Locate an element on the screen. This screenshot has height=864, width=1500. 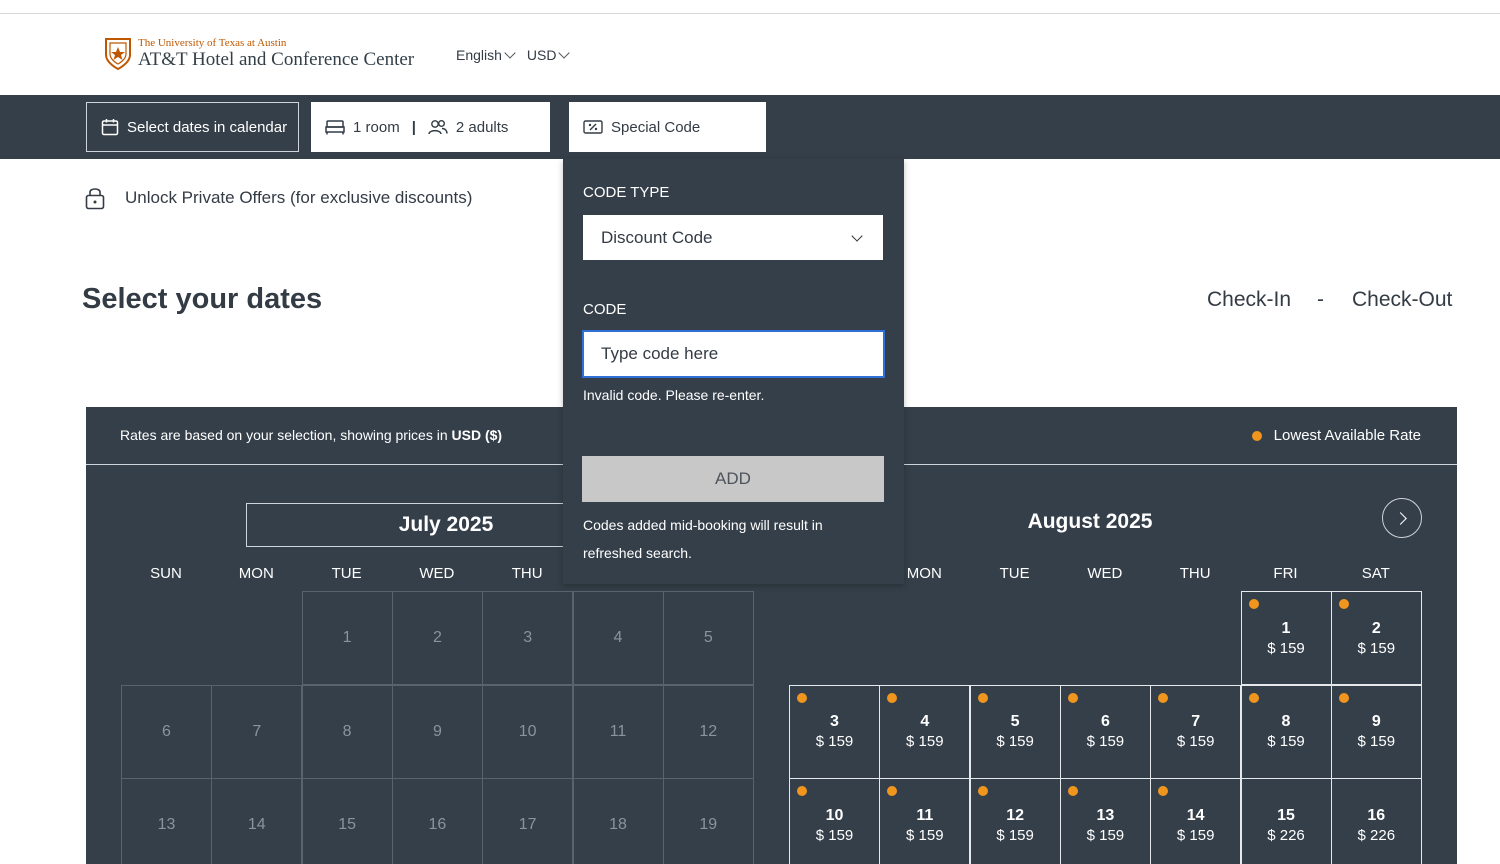
select-dates-label: Select dates in calendar is located at coordinates (207, 127).